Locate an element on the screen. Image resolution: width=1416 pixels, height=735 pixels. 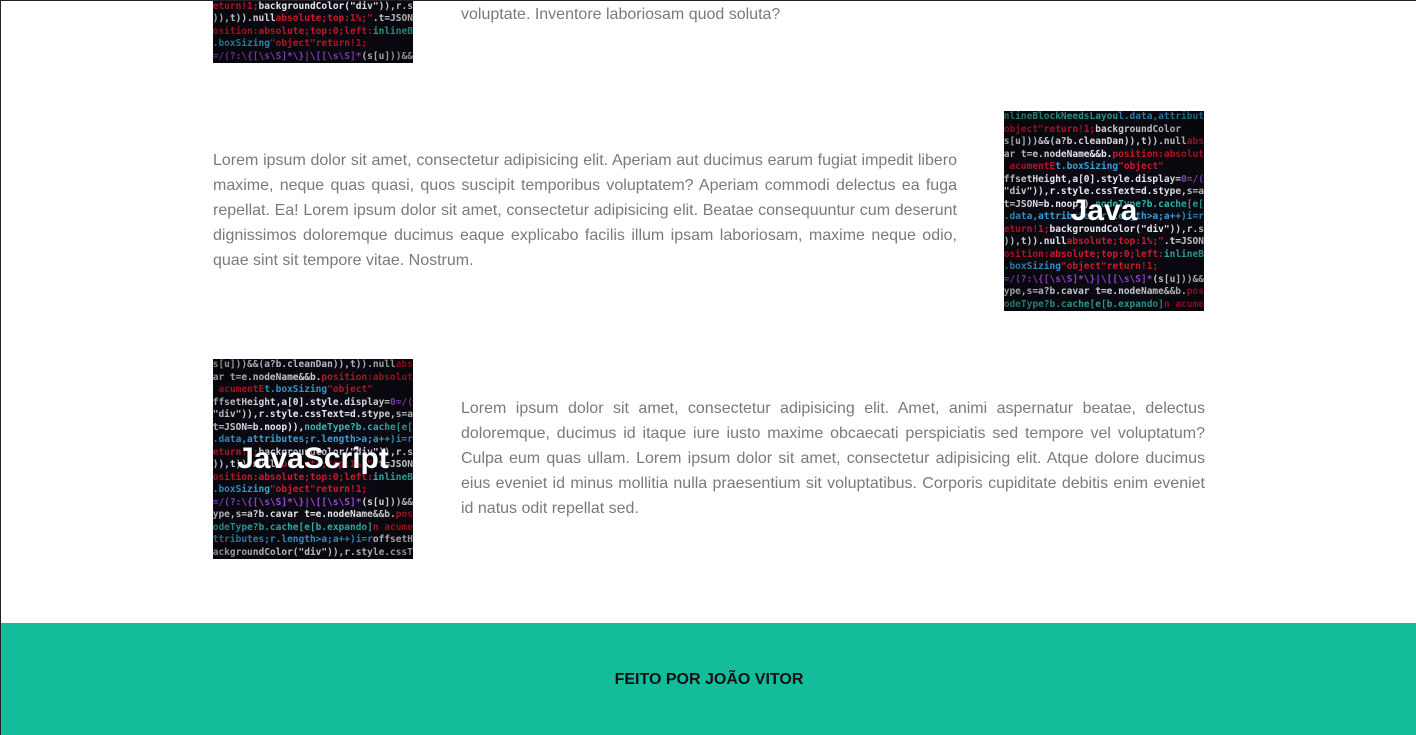
image-label: JavaScript is located at coordinates (313, 458).